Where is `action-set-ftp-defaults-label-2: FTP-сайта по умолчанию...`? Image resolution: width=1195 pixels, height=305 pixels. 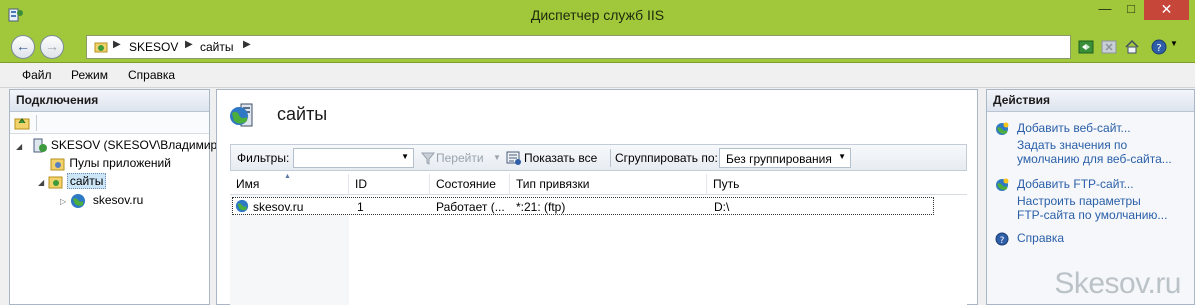 action-set-ftp-defaults-label-2: FTP-сайта по умолчанию... is located at coordinates (1092, 215).